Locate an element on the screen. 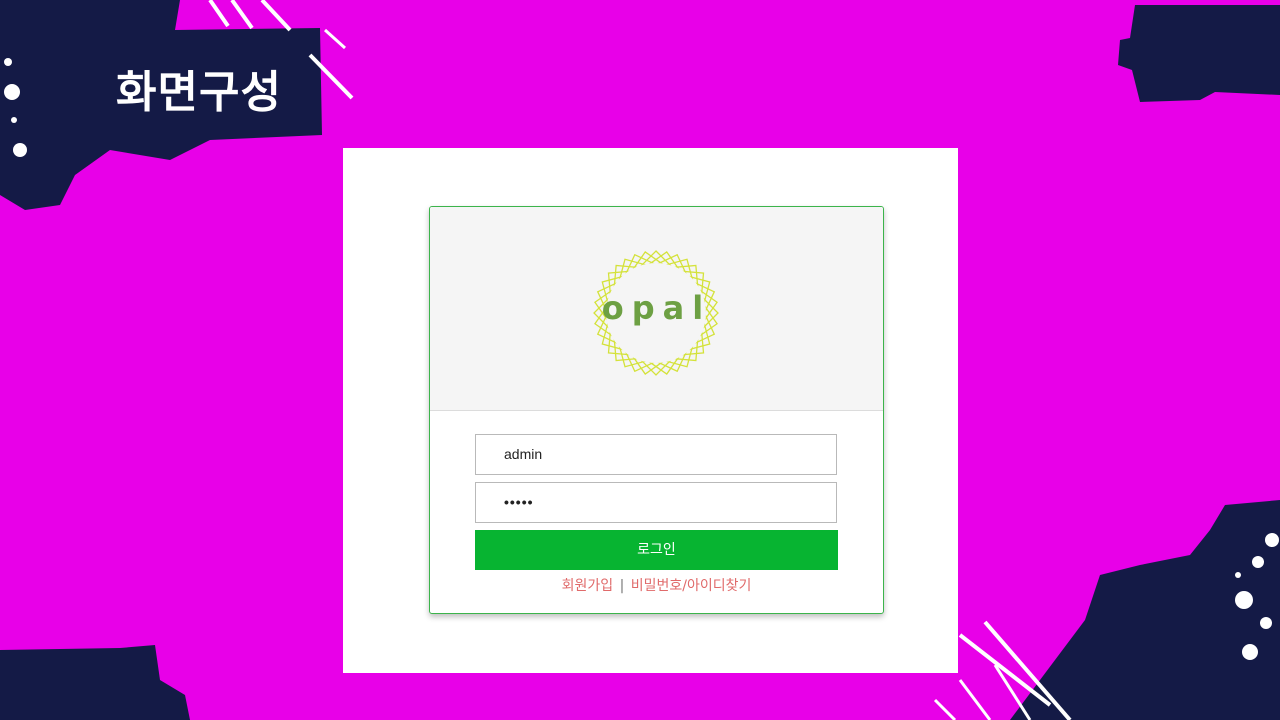 Image resolution: width=1280 pixels, height=720 pixels. logo-area: opal is located at coordinates (656, 309).